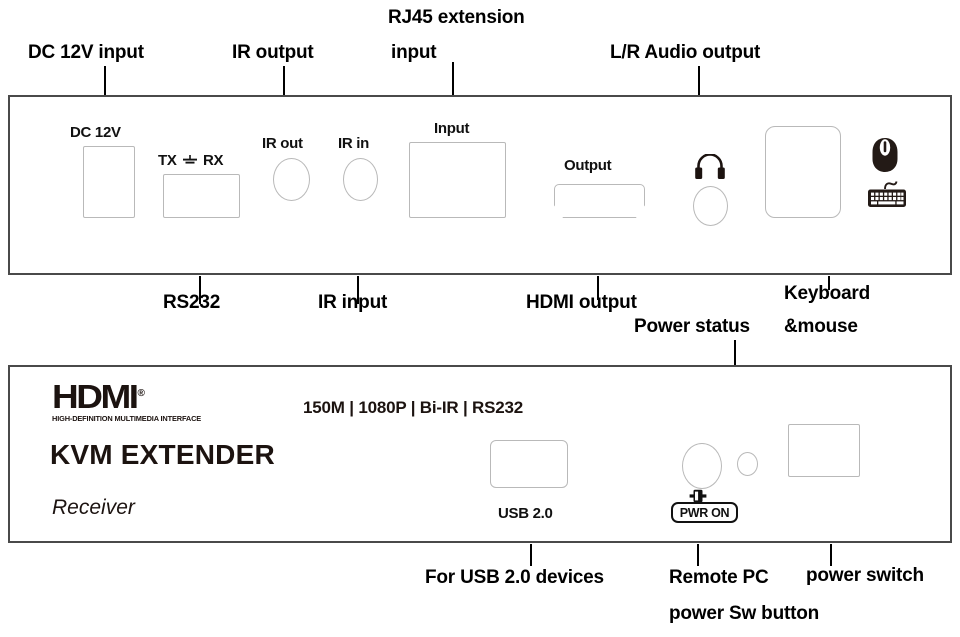  What do you see at coordinates (698, 555) in the screenshot?
I see `leader-remote-pc-power` at bounding box center [698, 555].